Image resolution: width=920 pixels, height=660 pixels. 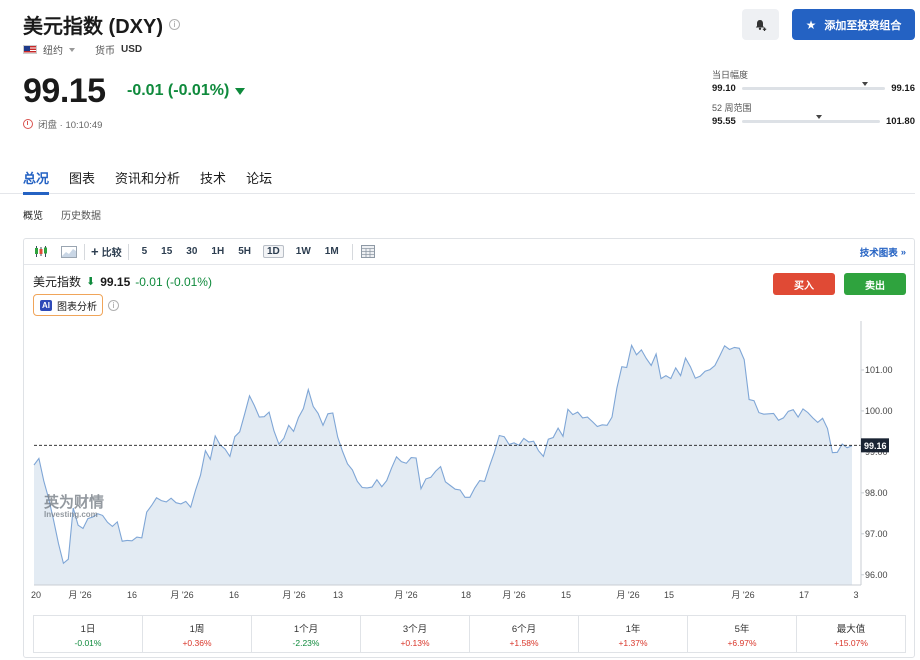 I want to click on performance-period: 1日, so click(x=88, y=629).